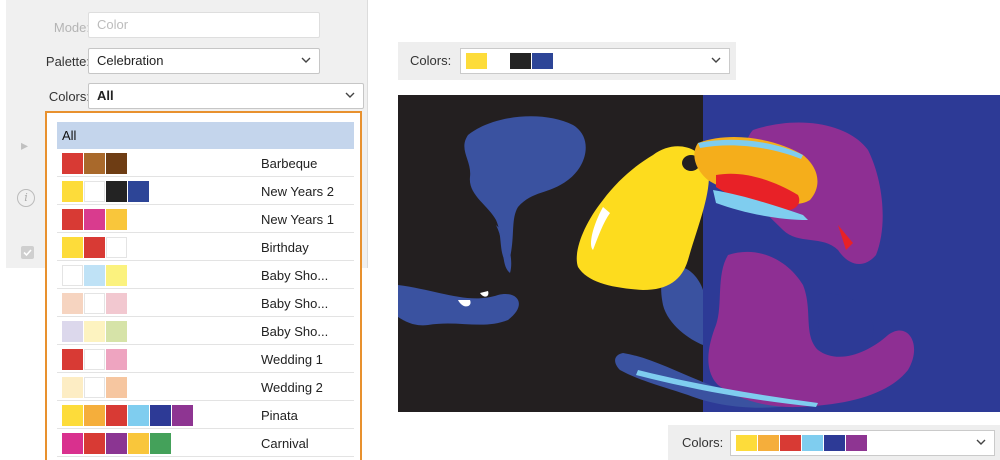 This screenshot has width=1000, height=460. Describe the element at coordinates (26, 198) in the screenshot. I see `info-icon: i` at that location.